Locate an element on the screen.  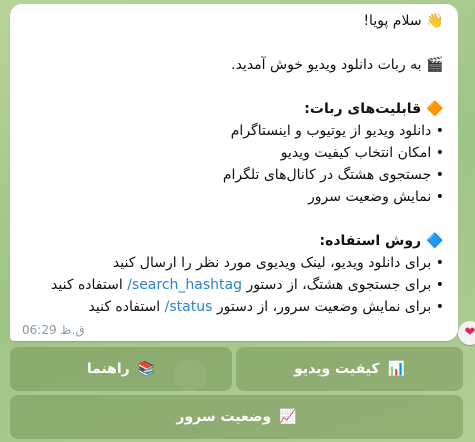
clapperboard-icon: 🎬 is located at coordinates (435, 65).